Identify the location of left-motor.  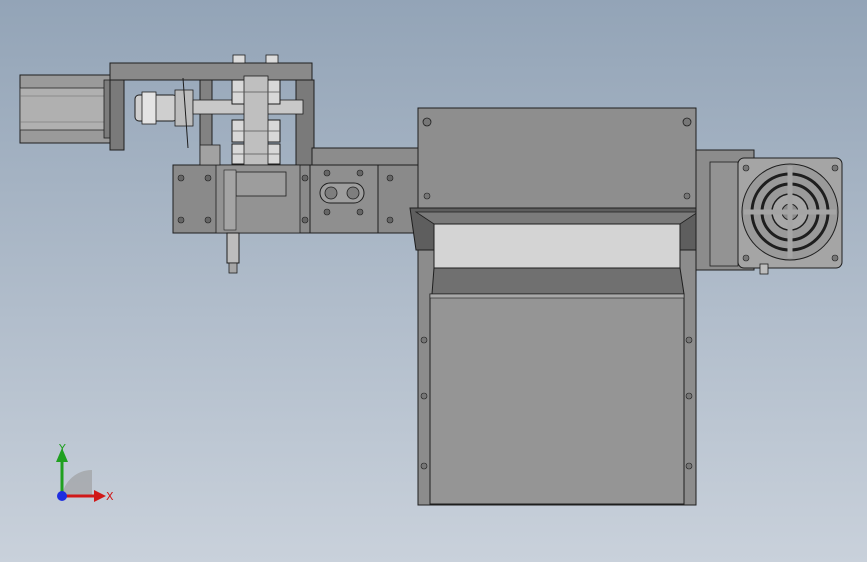
(67, 109).